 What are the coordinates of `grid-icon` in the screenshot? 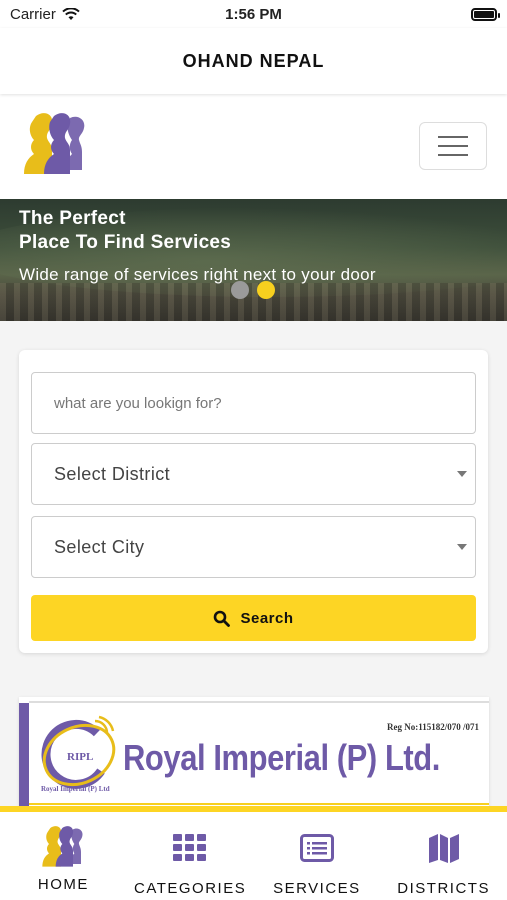 It's located at (190, 848).